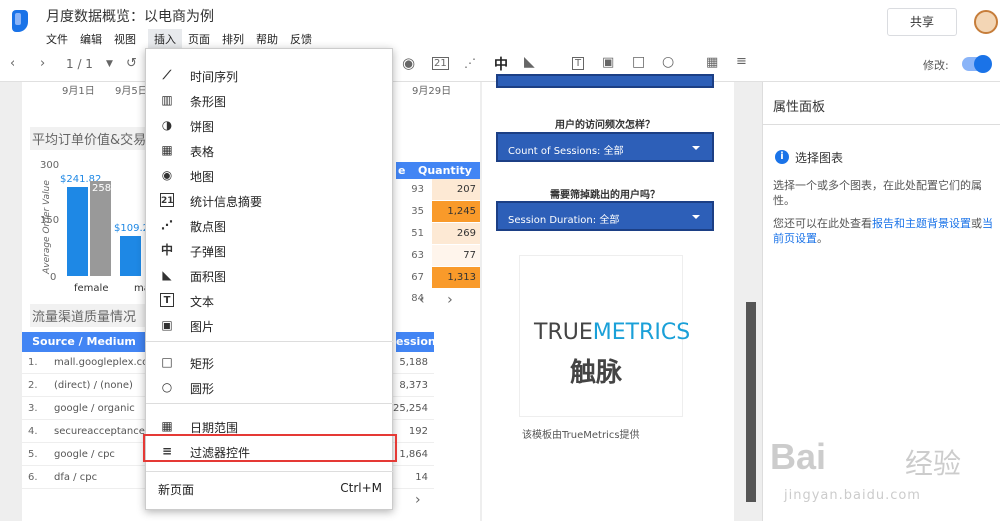  What do you see at coordinates (419, 342) in the screenshot?
I see `sessions-header: essions` at bounding box center [419, 342].